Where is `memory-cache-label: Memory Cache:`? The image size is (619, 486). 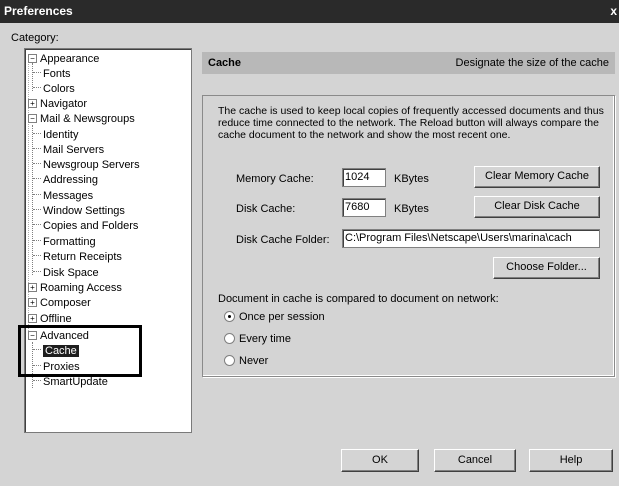
memory-cache-label: Memory Cache: is located at coordinates (275, 179).